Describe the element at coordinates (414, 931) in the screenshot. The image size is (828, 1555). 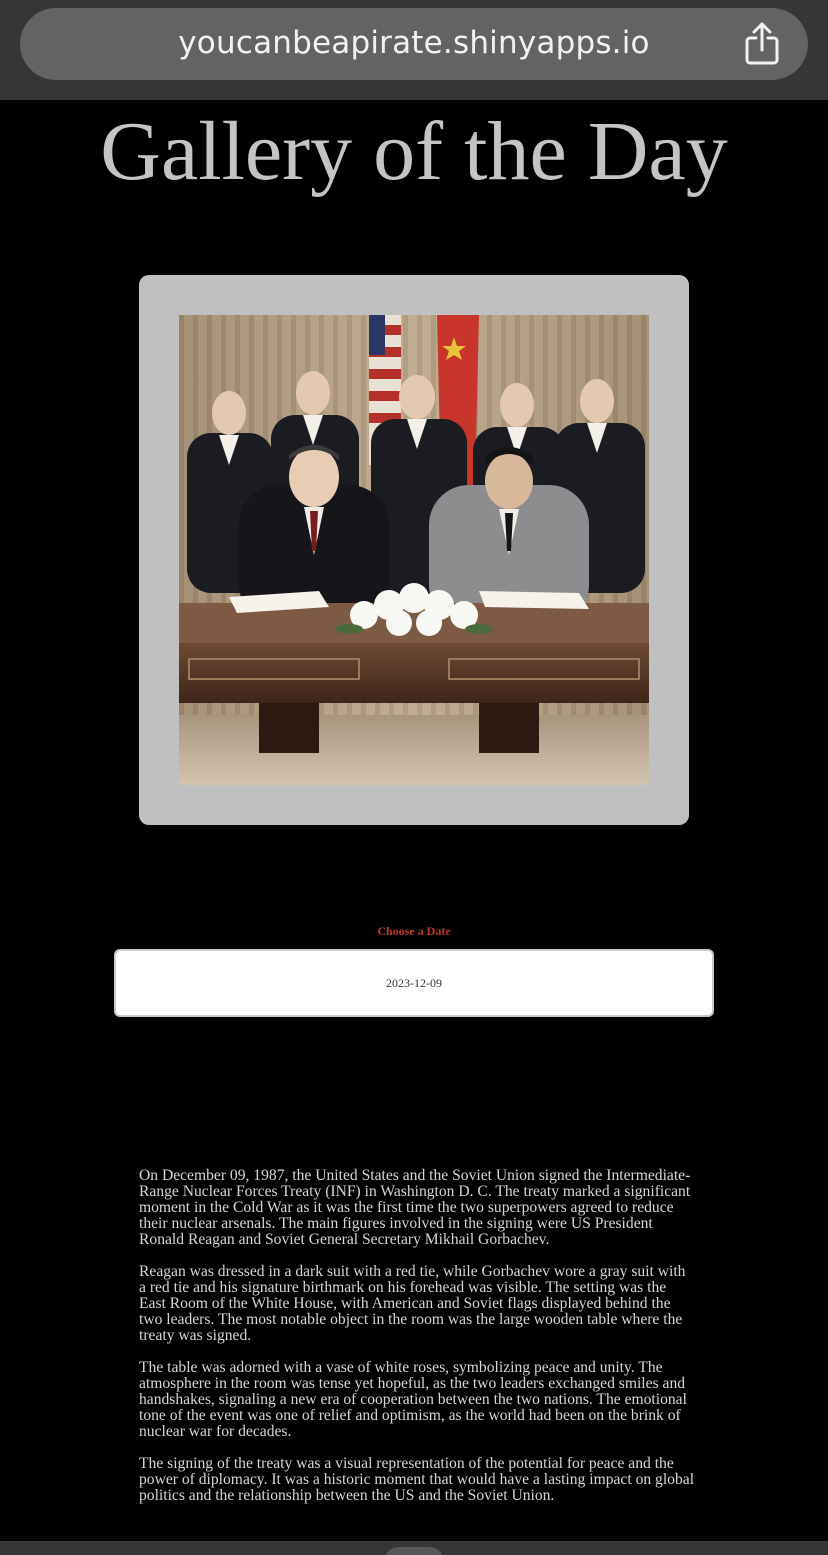
I see `date-picker-label: Choose a Date` at that location.